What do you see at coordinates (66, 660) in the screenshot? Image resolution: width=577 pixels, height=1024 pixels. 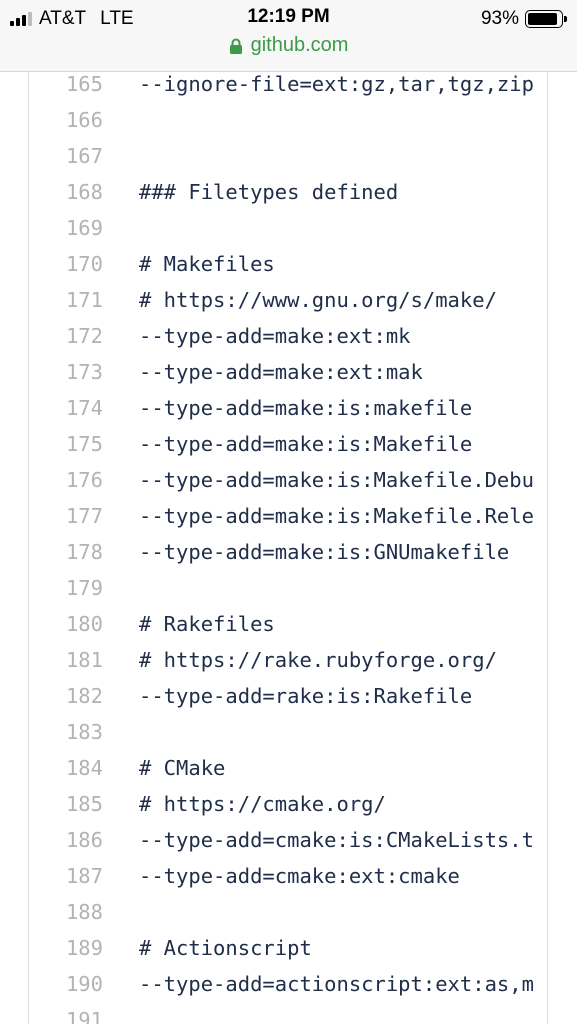 I see `line-number: 181` at bounding box center [66, 660].